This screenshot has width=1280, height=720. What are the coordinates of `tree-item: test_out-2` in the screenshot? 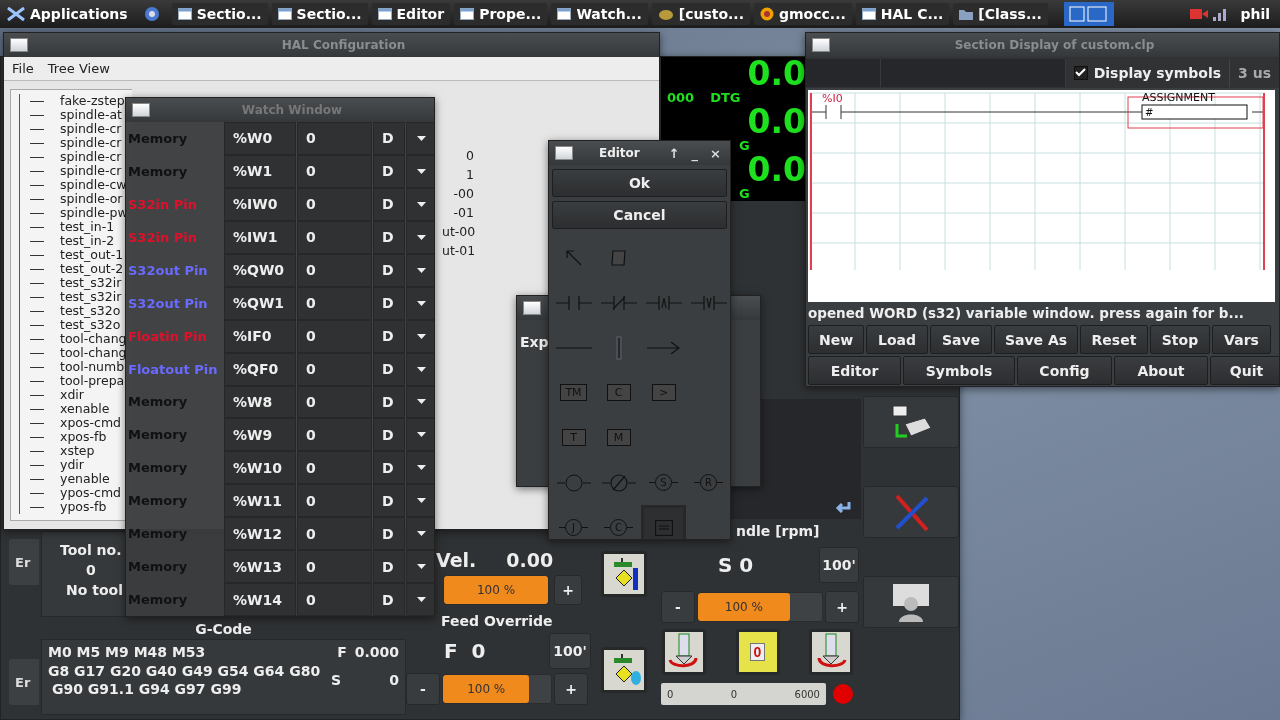 It's located at (92, 269).